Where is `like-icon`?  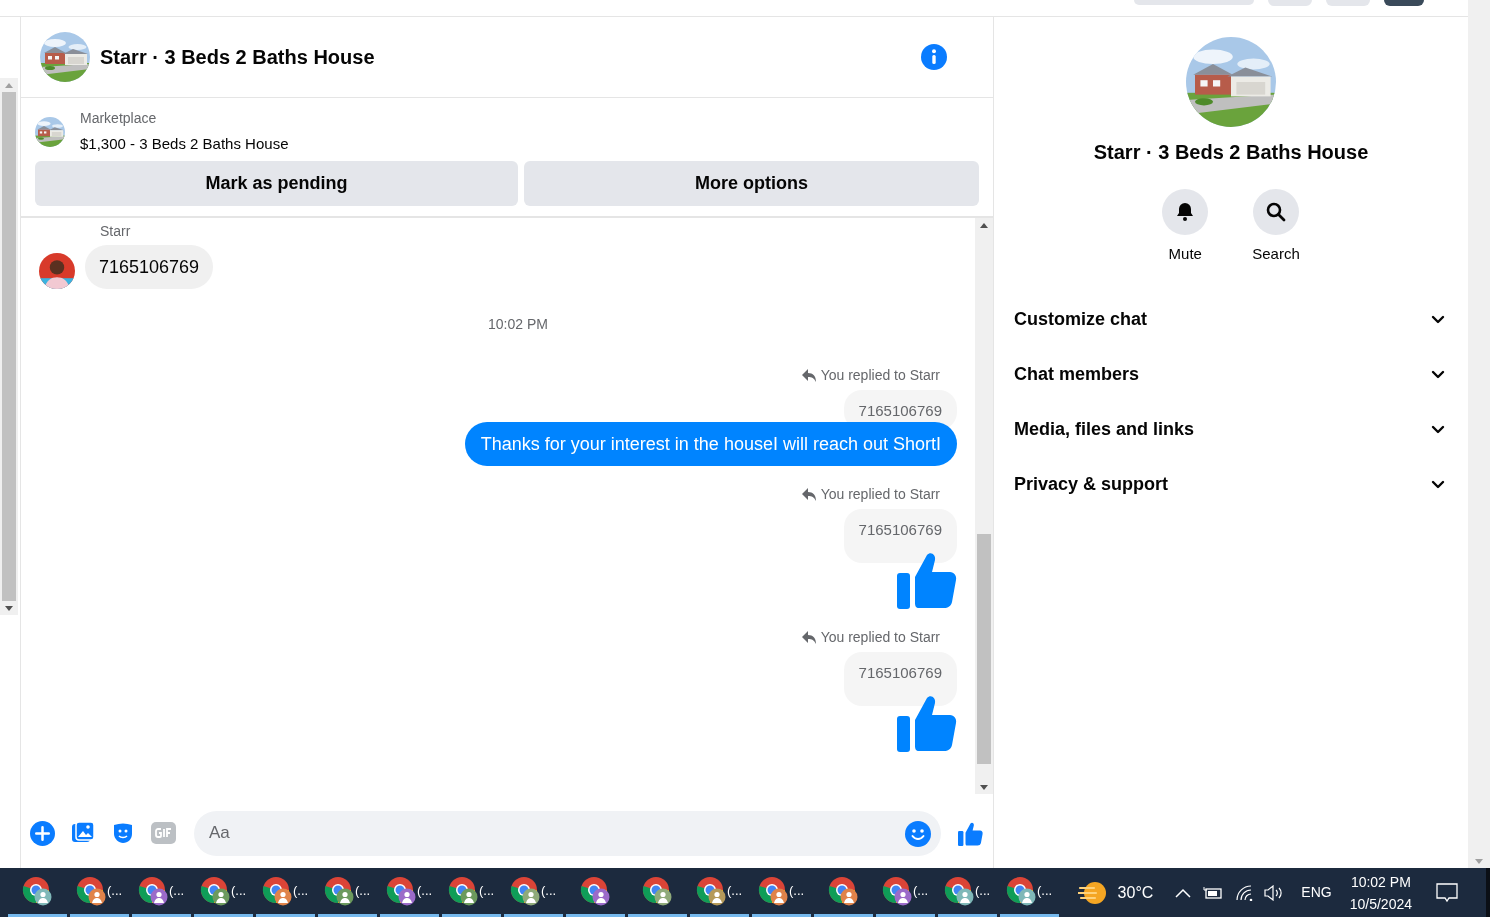
like-icon is located at coordinates (970, 833).